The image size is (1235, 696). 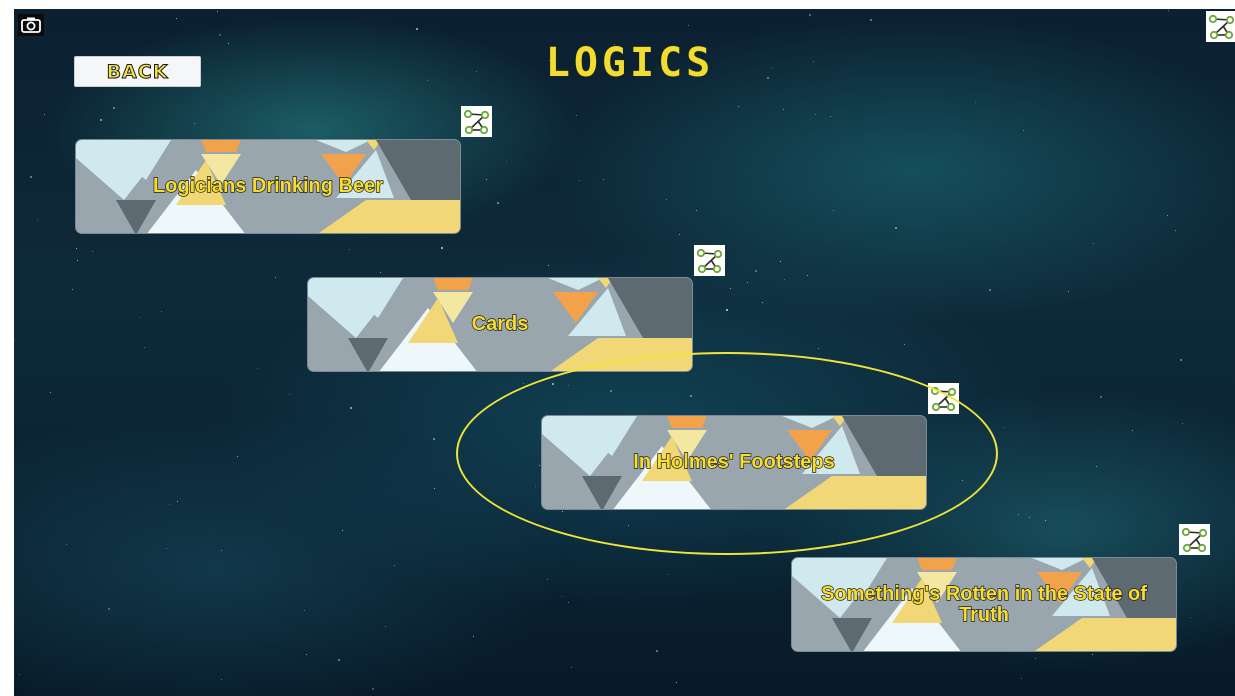 I want to click on level-card-label: Logicians Drinking Beer, so click(x=268, y=186).